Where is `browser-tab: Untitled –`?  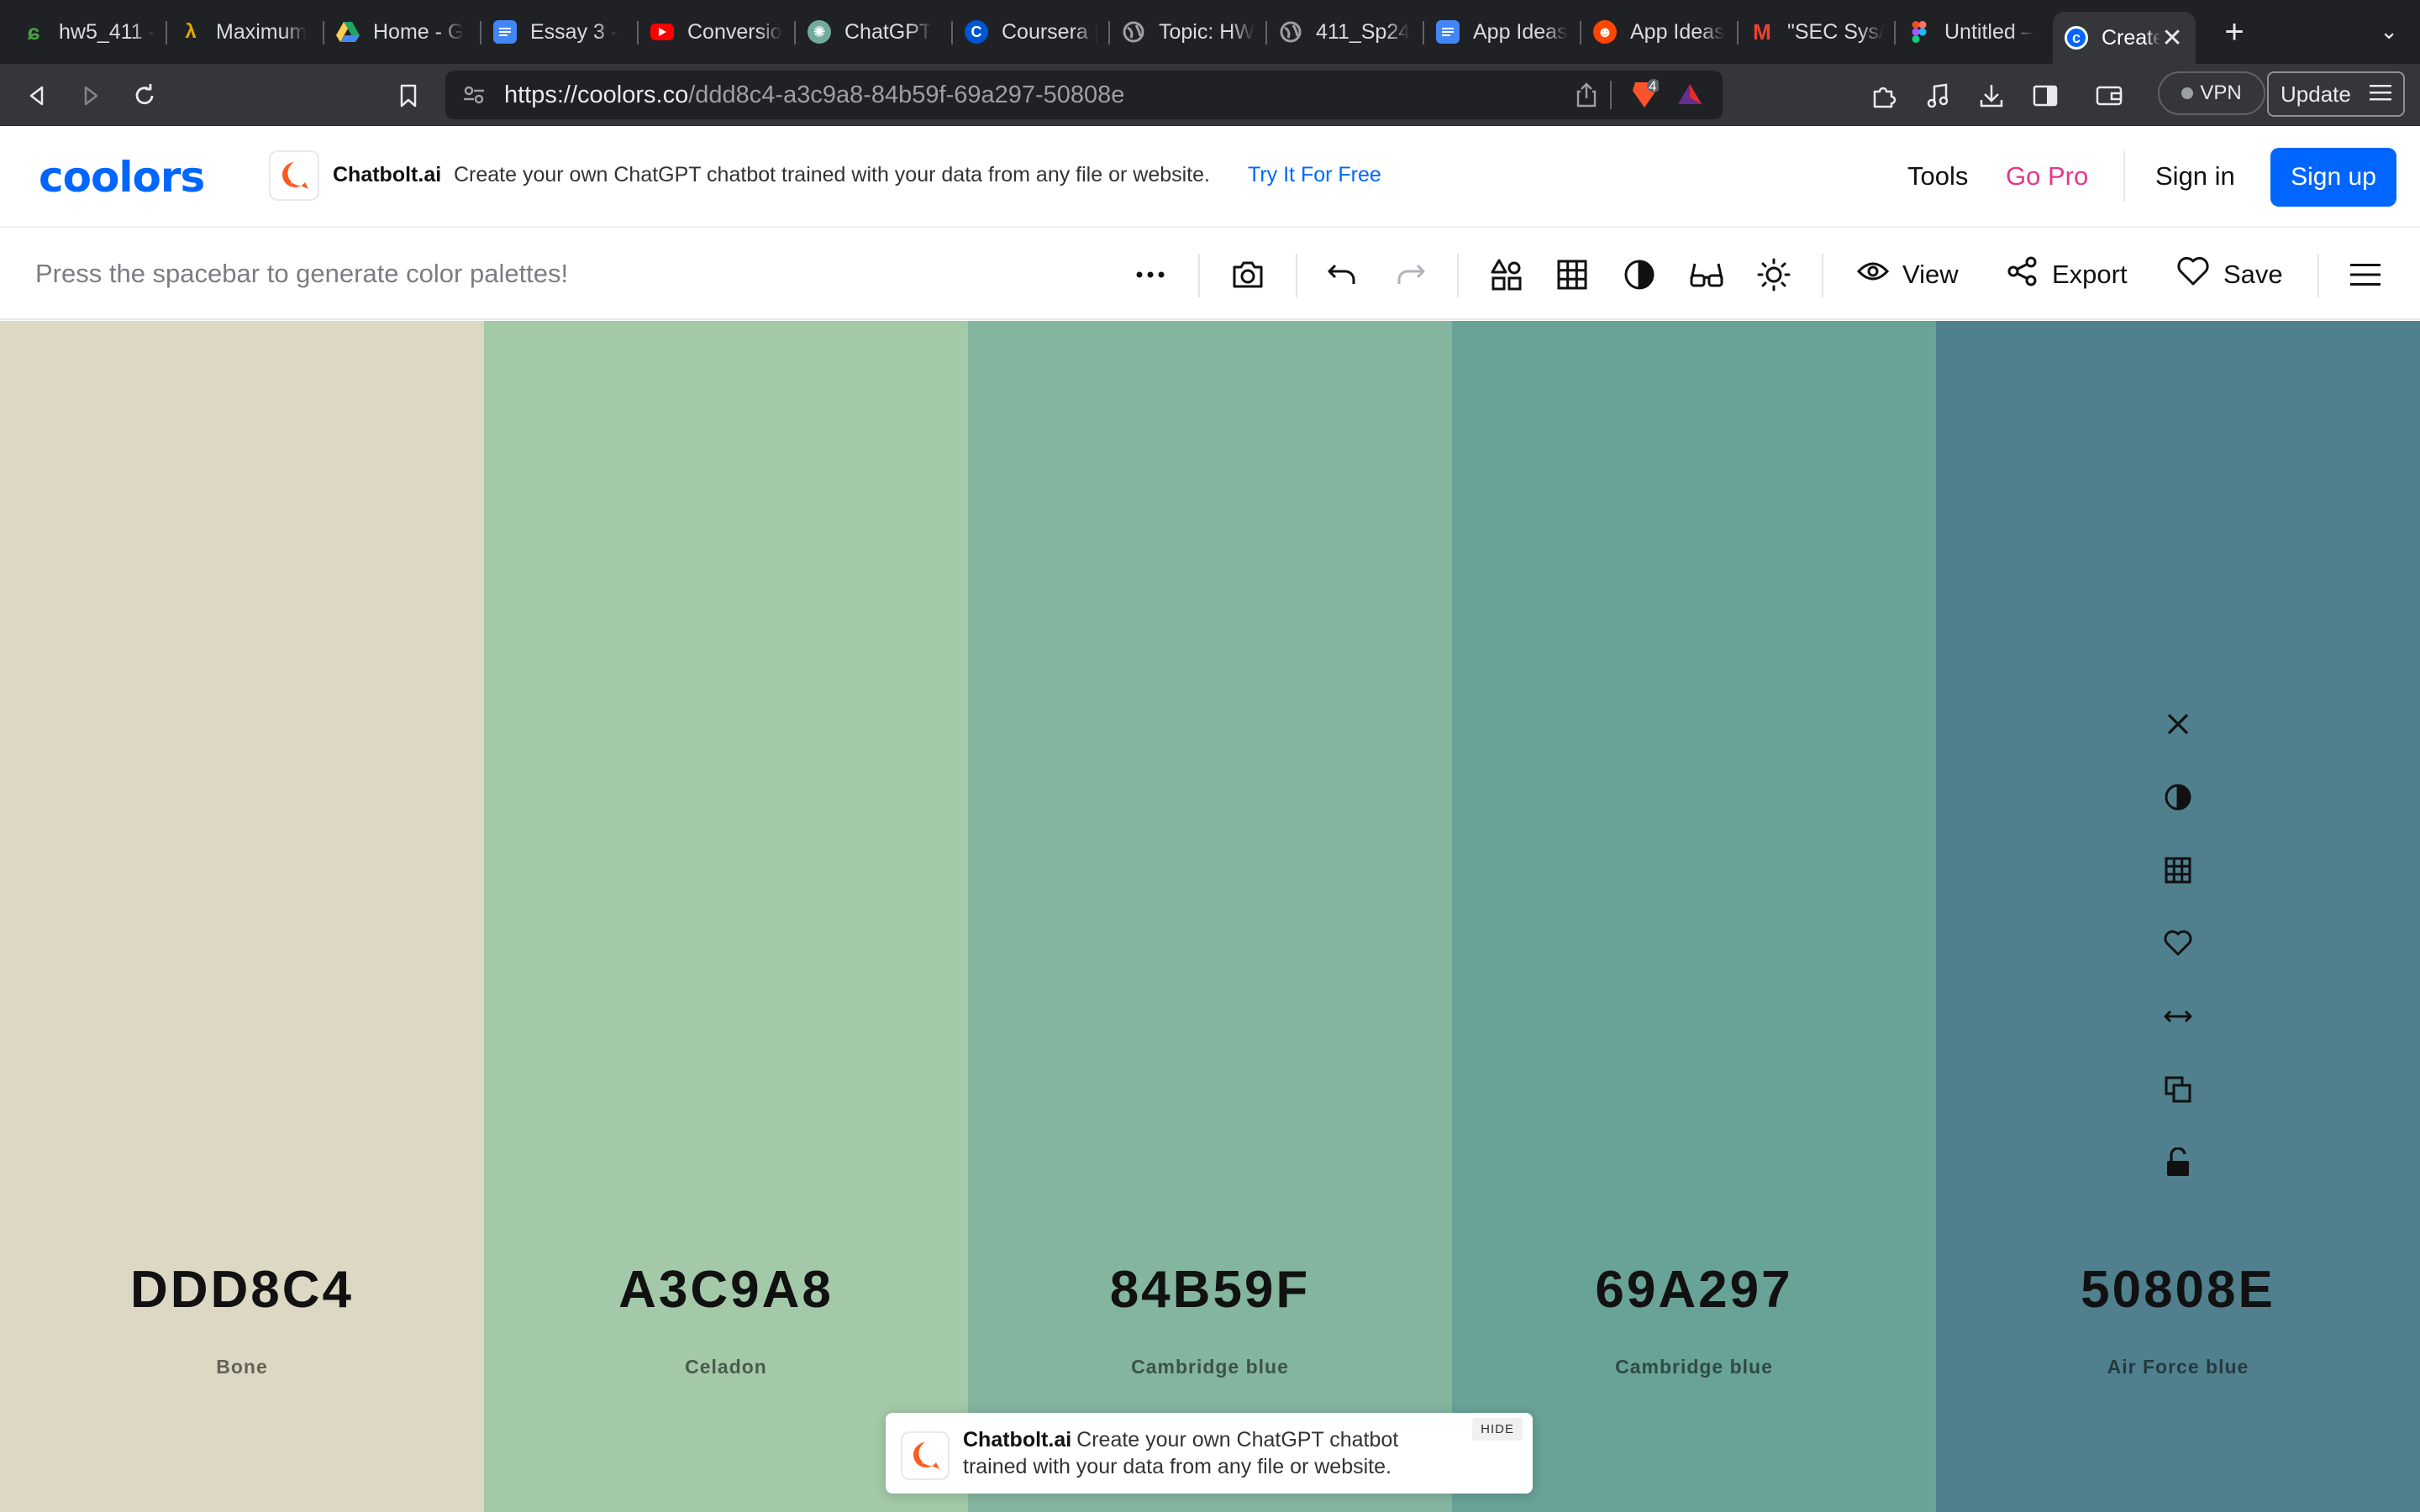 browser-tab: Untitled – is located at coordinates (1975, 32).